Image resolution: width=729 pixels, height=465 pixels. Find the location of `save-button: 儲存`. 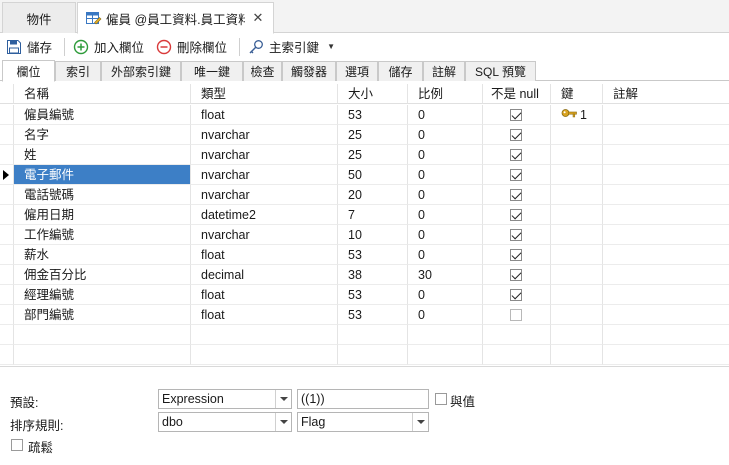

save-button: 儲存 is located at coordinates (29, 47).